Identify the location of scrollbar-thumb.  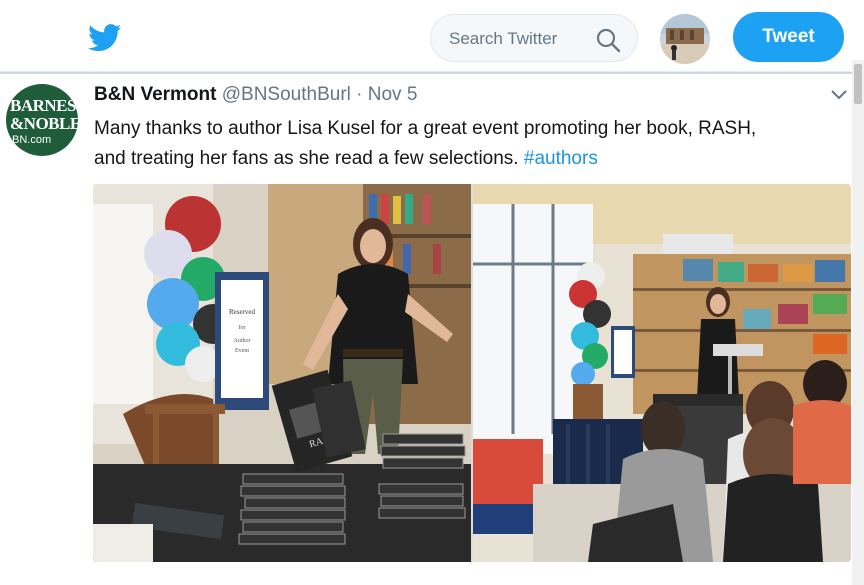
(858, 84).